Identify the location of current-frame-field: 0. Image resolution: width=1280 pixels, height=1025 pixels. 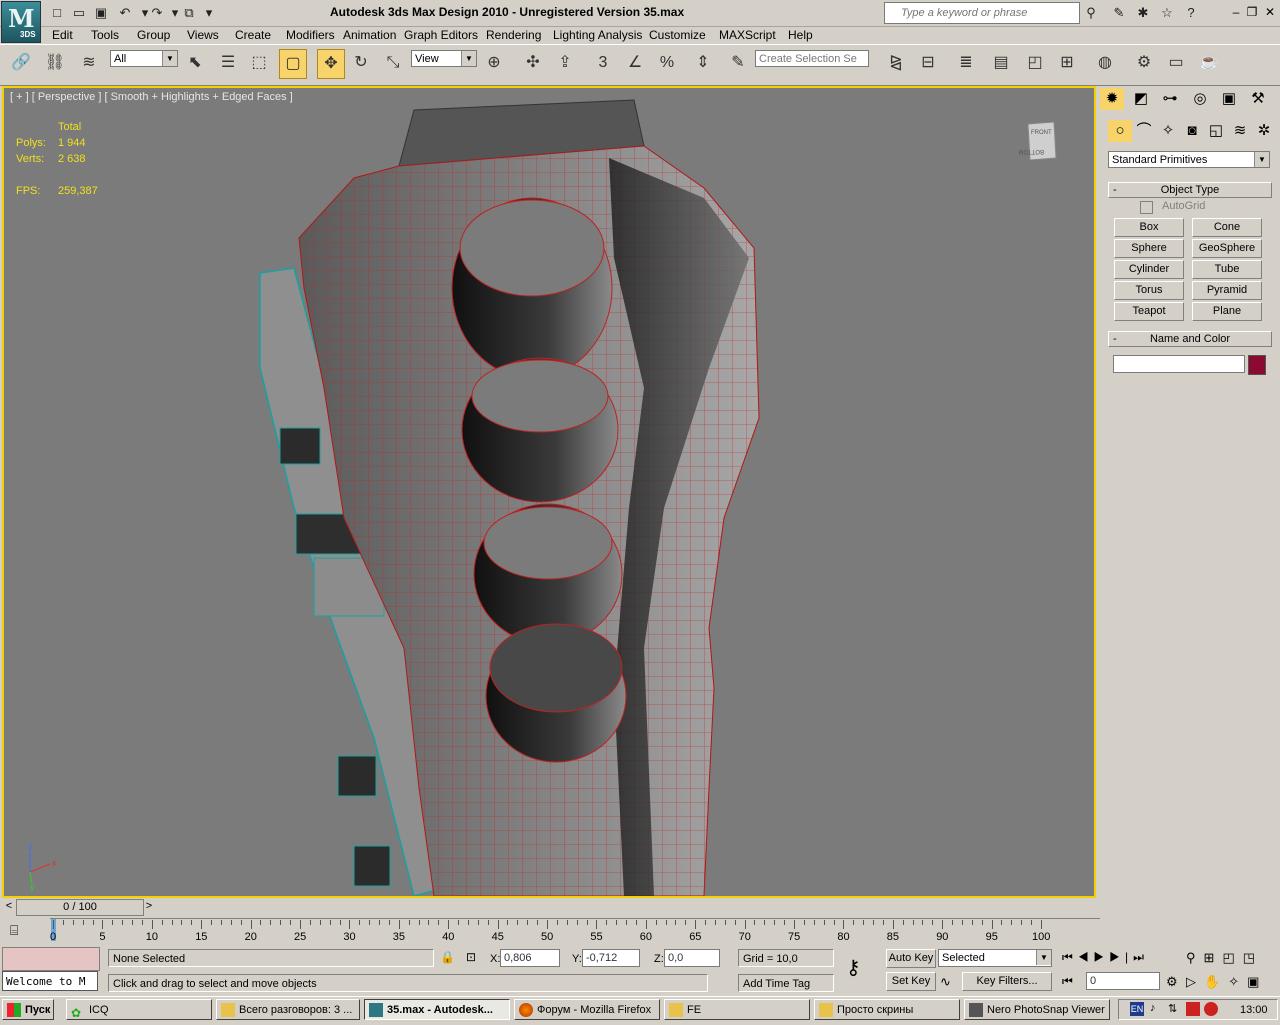
(1123, 981).